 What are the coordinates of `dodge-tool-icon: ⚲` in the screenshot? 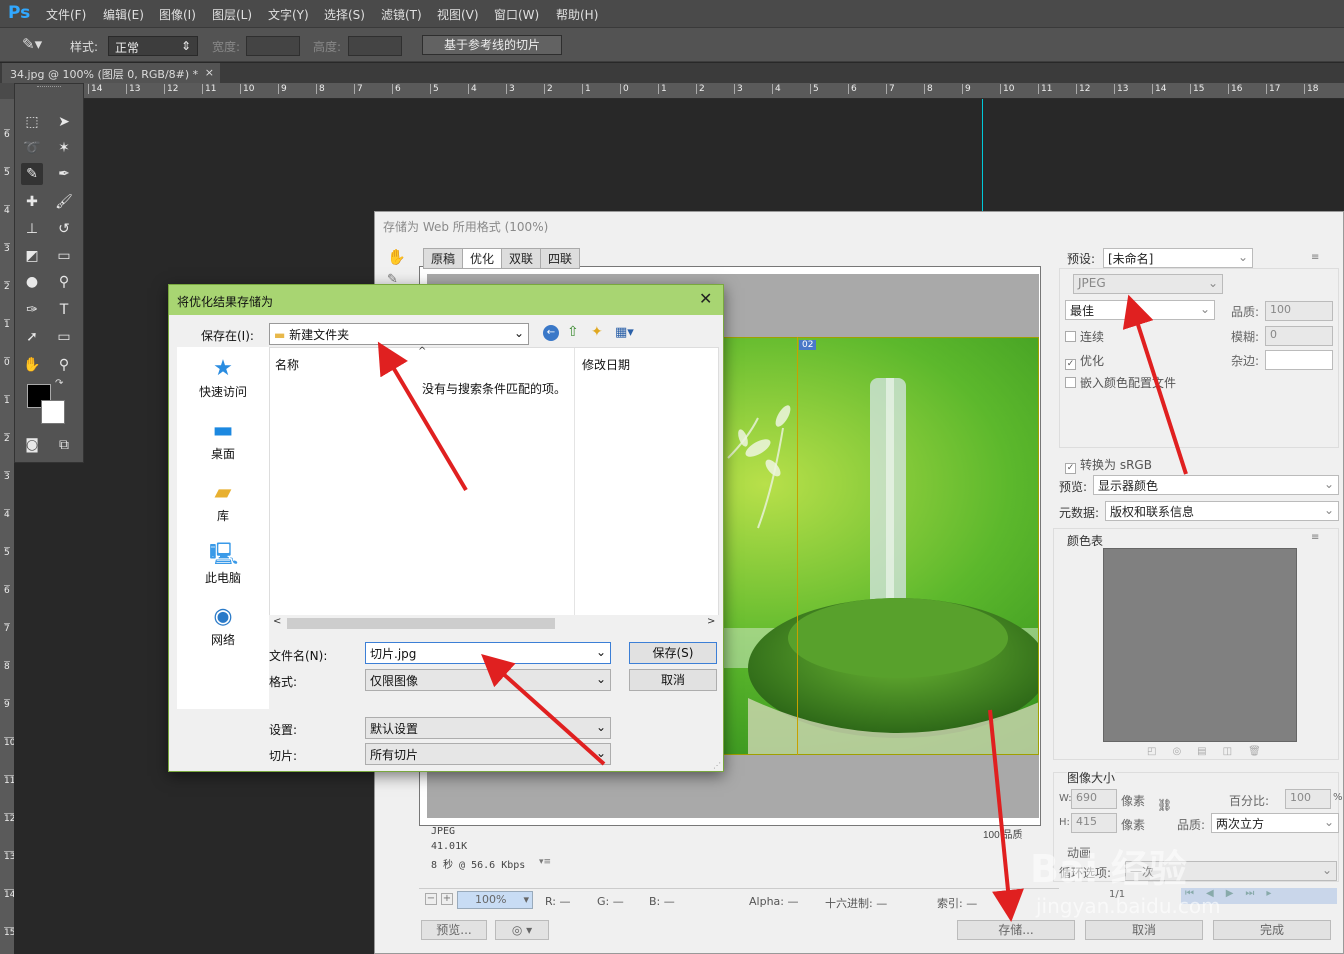 It's located at (64, 282).